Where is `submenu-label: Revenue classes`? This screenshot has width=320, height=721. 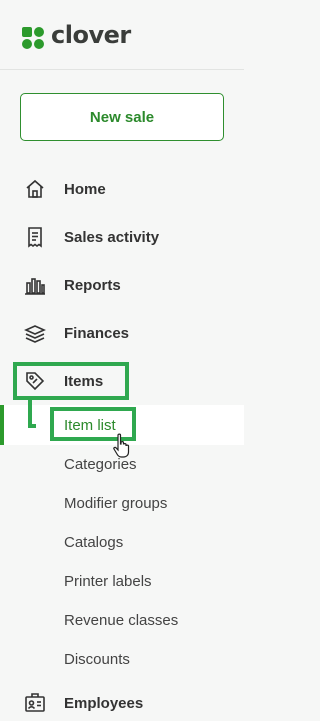
submenu-label: Revenue classes is located at coordinates (121, 620).